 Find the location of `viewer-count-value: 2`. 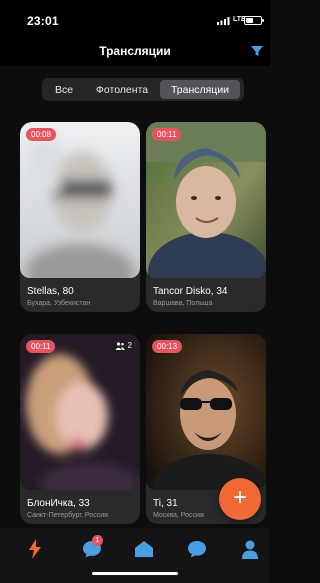

viewer-count-value: 2 is located at coordinates (129, 345).